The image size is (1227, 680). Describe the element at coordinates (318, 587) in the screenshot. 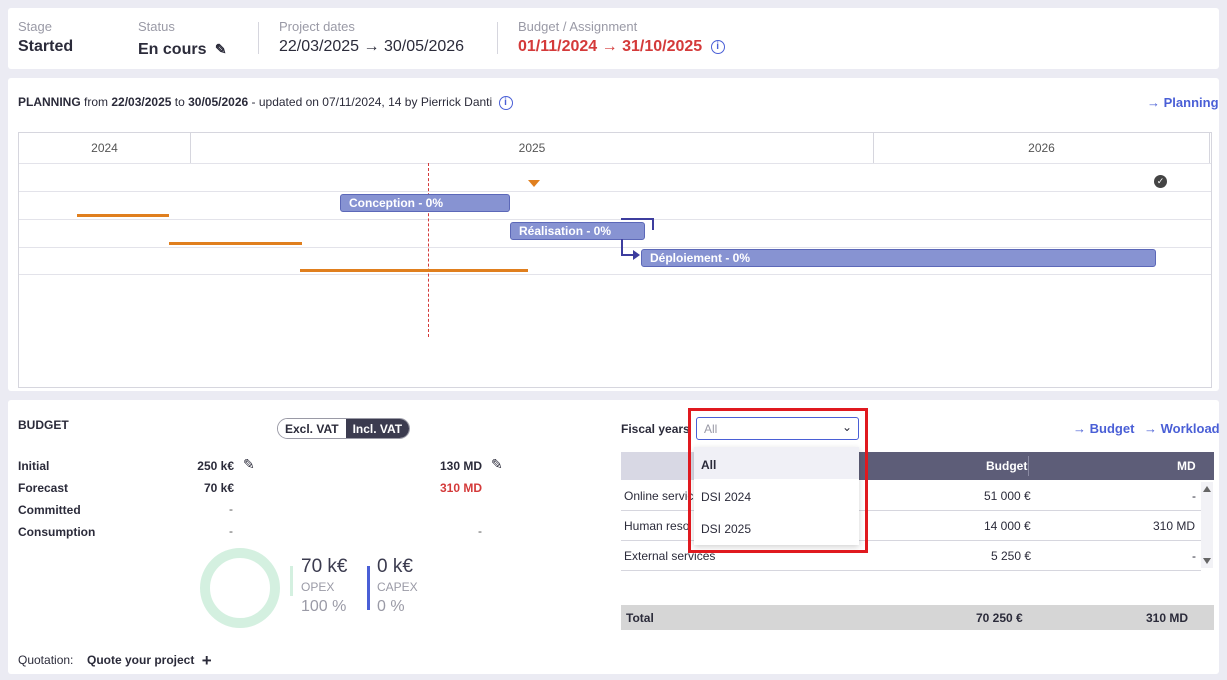

I see `opex-label: OPEX` at that location.